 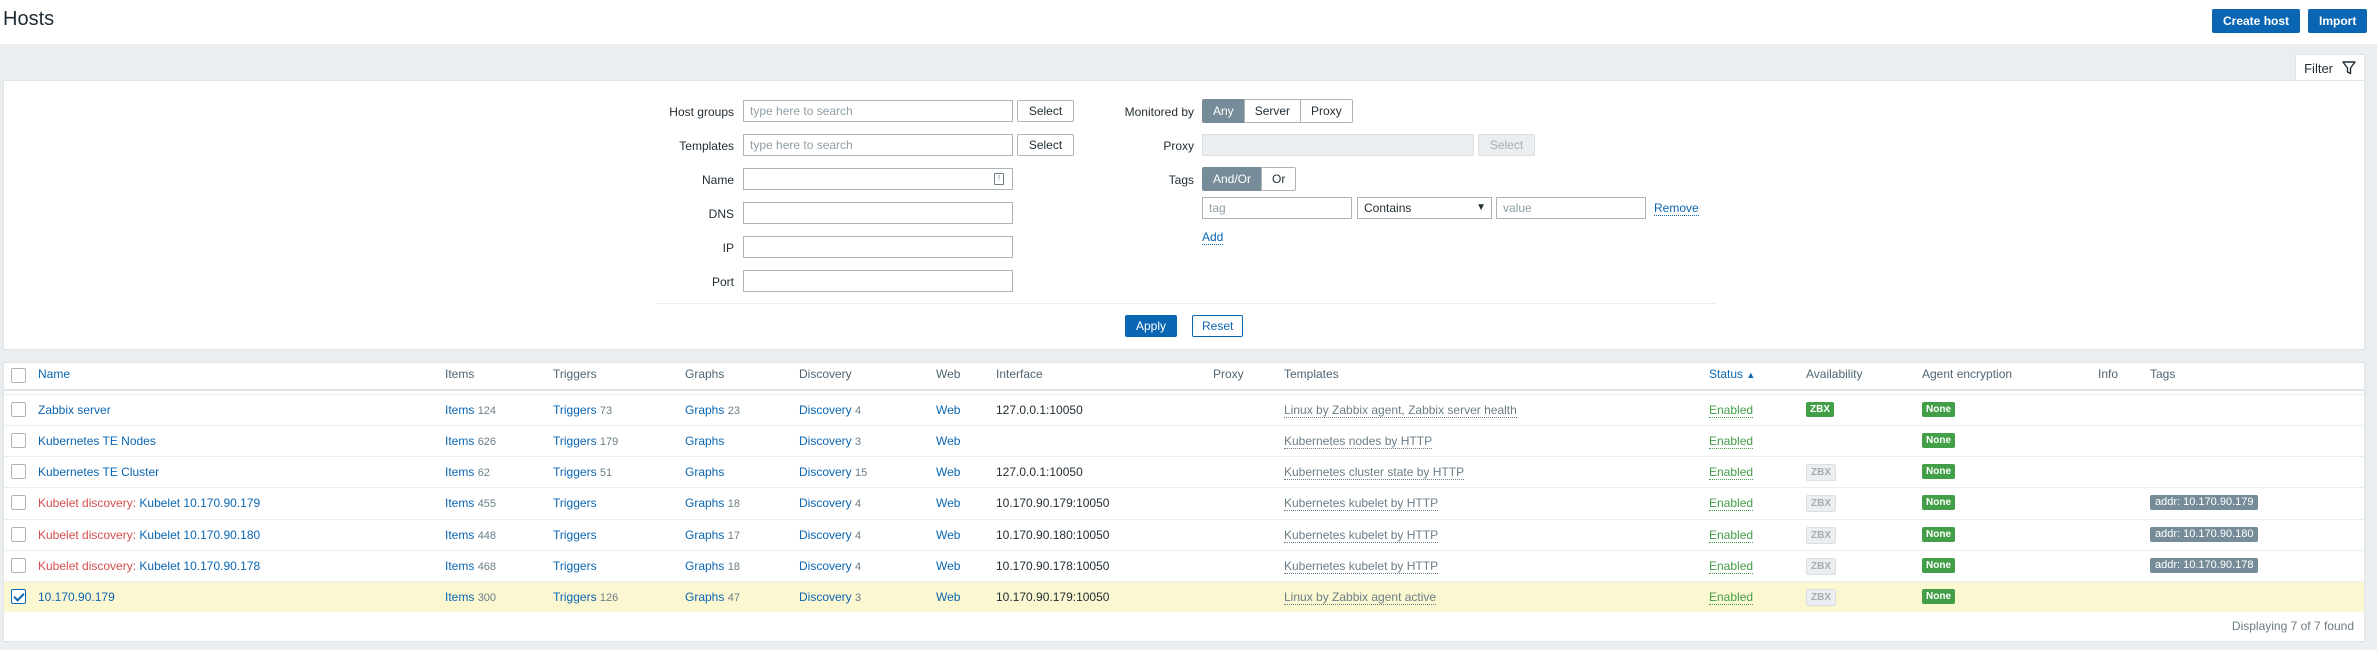 What do you see at coordinates (878, 281) in the screenshot?
I see `port-input` at bounding box center [878, 281].